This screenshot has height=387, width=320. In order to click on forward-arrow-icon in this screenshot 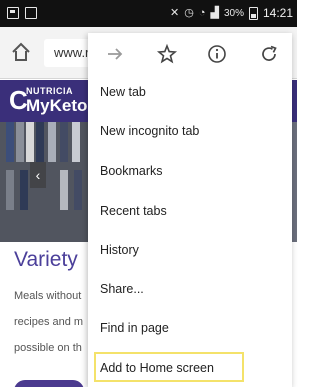, I will do `click(115, 54)`.